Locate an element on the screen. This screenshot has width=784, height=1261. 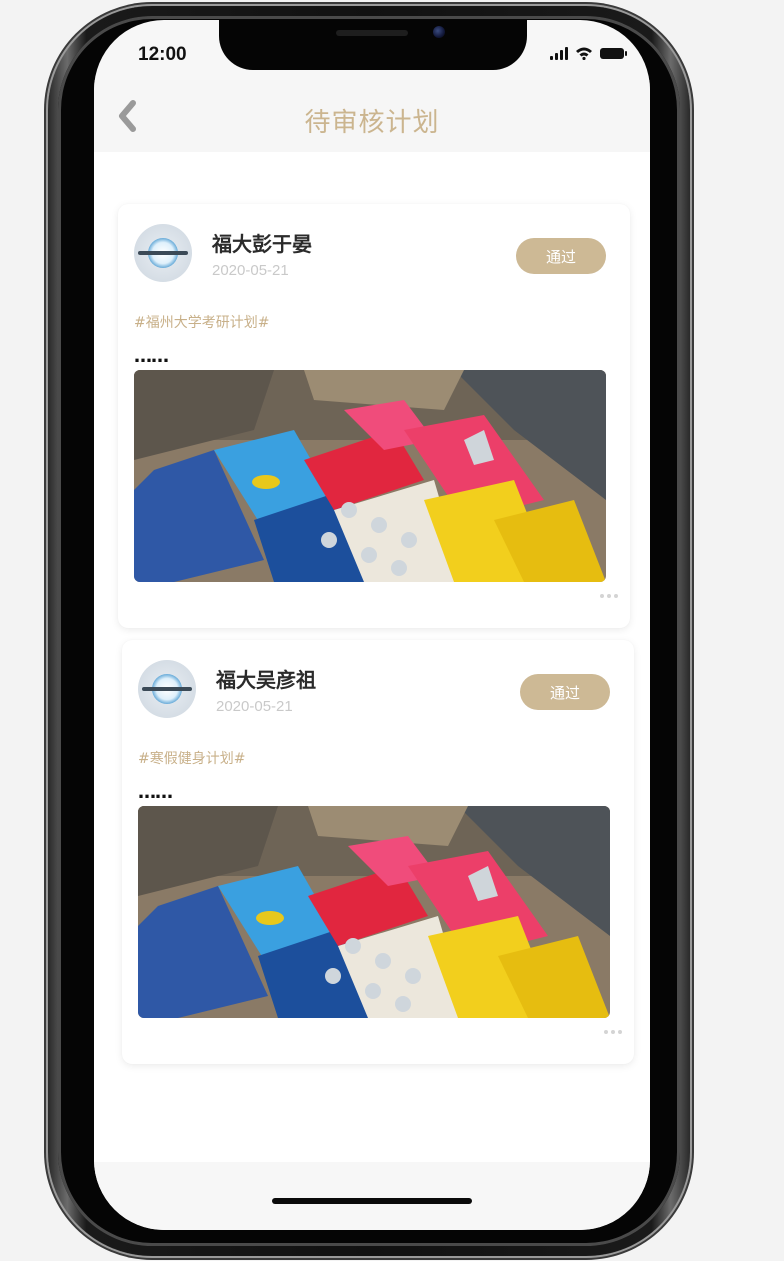
home-indicator-area is located at coordinates (372, 1196).